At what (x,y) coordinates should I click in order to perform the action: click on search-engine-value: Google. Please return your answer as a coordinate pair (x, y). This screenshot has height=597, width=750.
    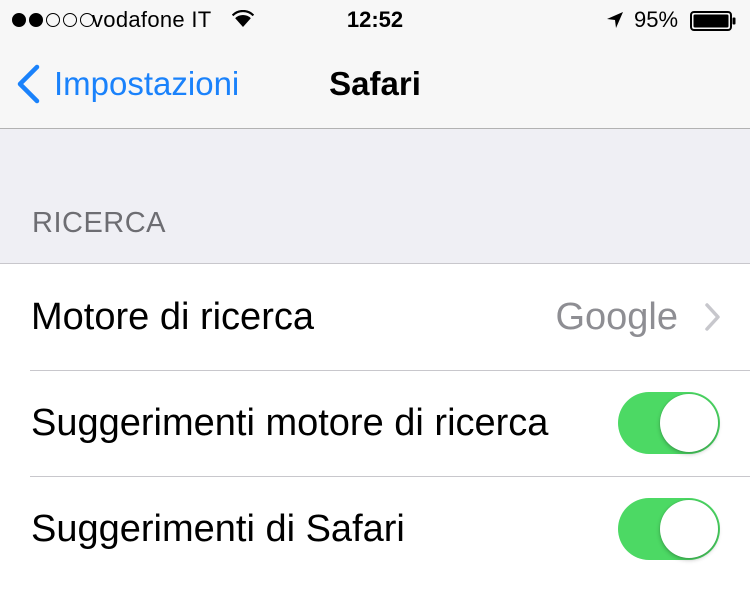
    Looking at the image, I should click on (616, 316).